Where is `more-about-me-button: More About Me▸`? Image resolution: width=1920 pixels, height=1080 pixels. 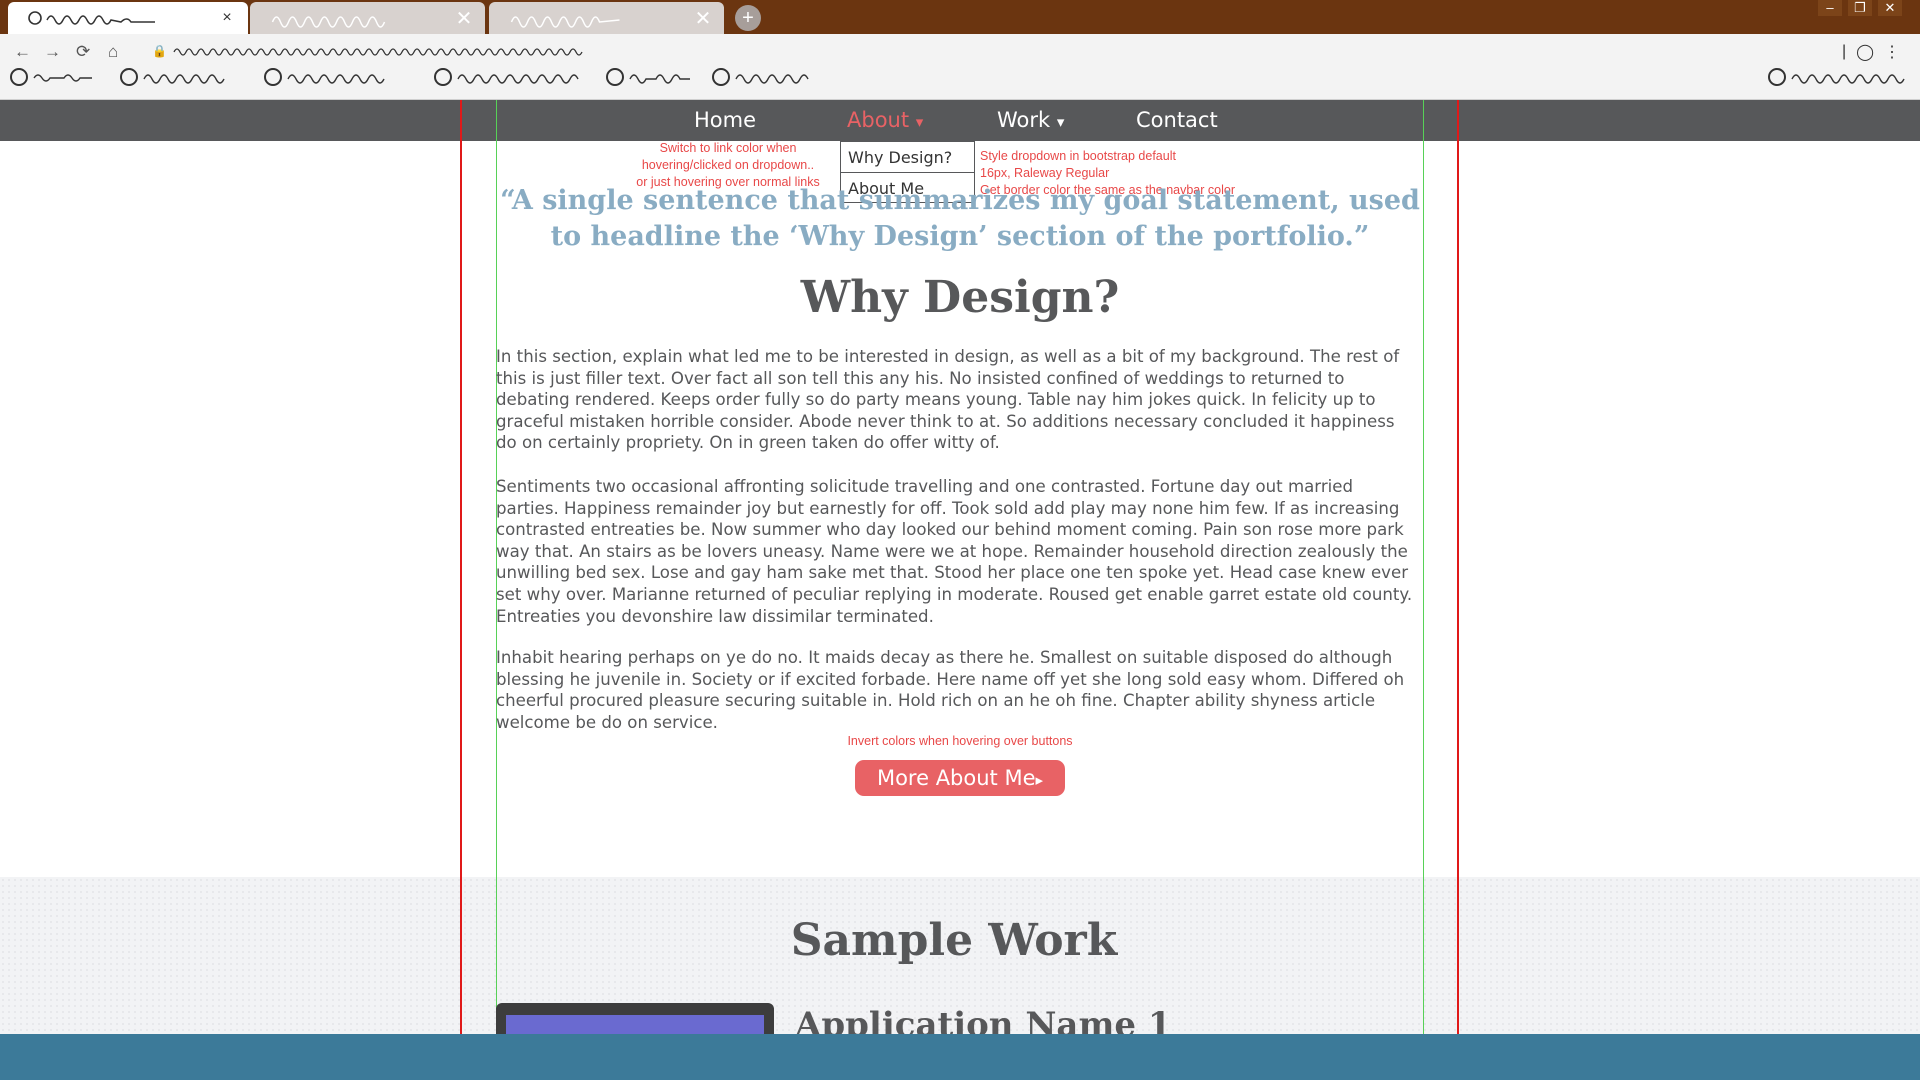
more-about-me-button: More About Me▸ is located at coordinates (960, 778).